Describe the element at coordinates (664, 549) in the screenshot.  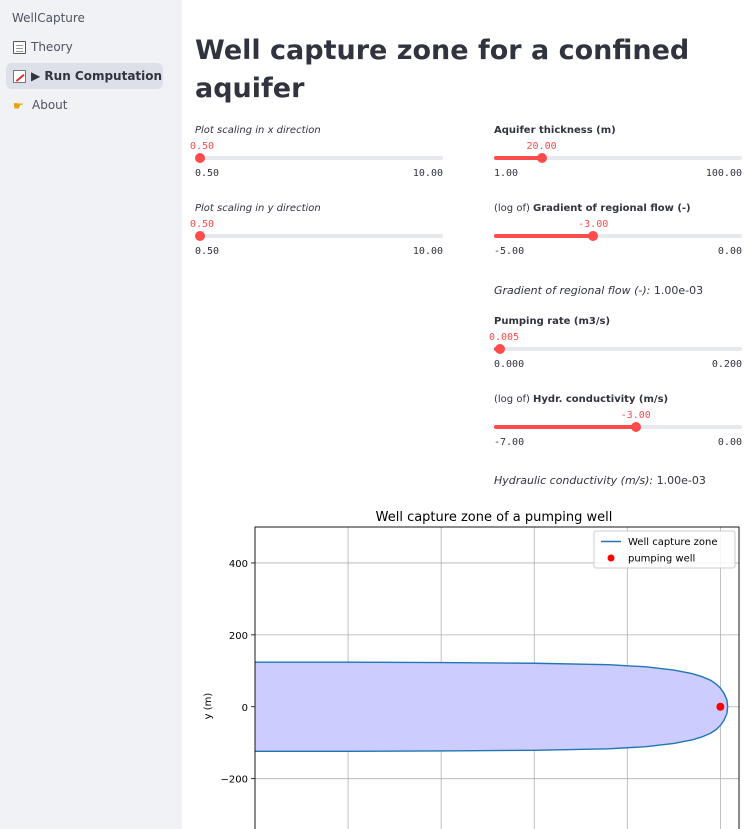
I see `chart-legend: Well capture zone pumping well` at that location.